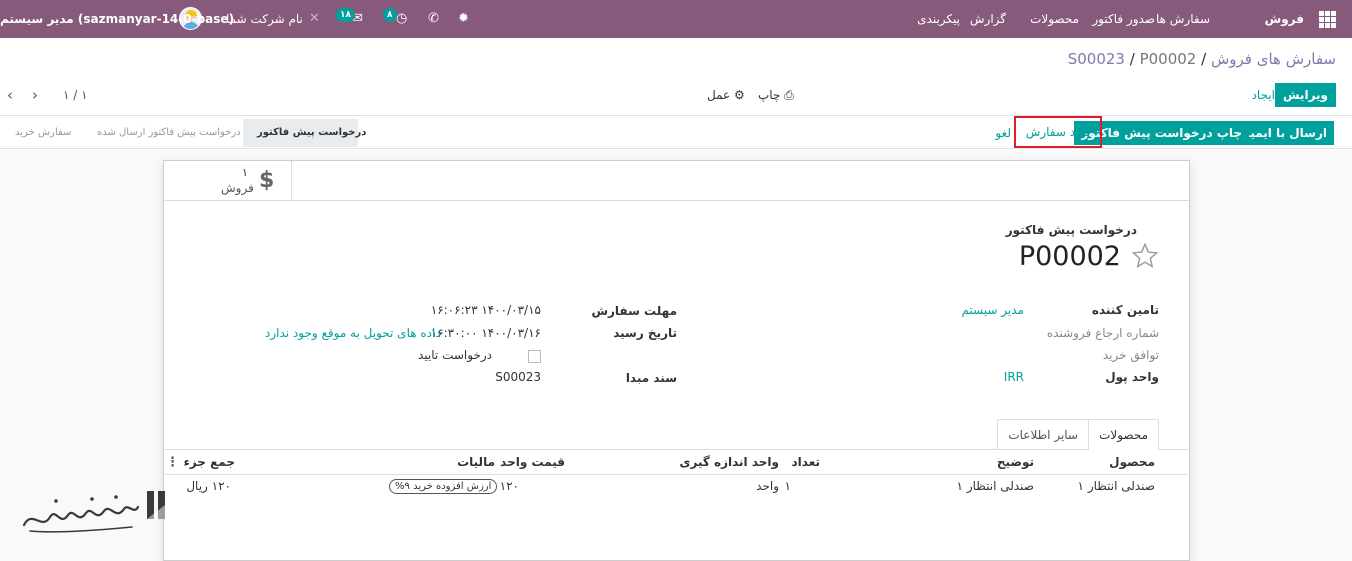 The width and height of the screenshot is (1352, 561). I want to click on menu-orders: سفارش ها, so click(1183, 19).